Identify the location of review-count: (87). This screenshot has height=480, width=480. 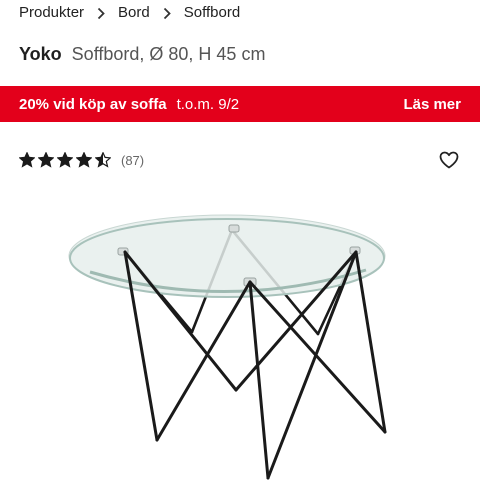
(133, 160).